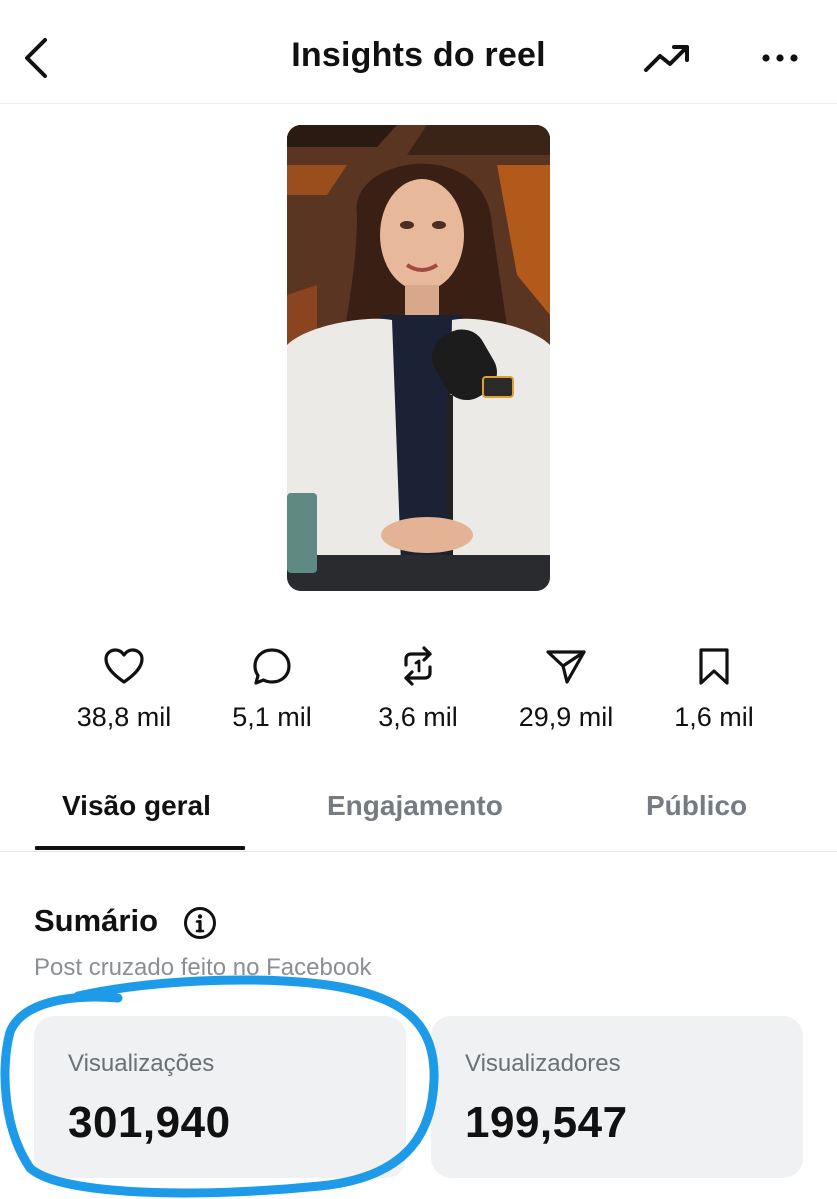  Describe the element at coordinates (136, 806) in the screenshot. I see `tab-overview: Visão geral` at that location.